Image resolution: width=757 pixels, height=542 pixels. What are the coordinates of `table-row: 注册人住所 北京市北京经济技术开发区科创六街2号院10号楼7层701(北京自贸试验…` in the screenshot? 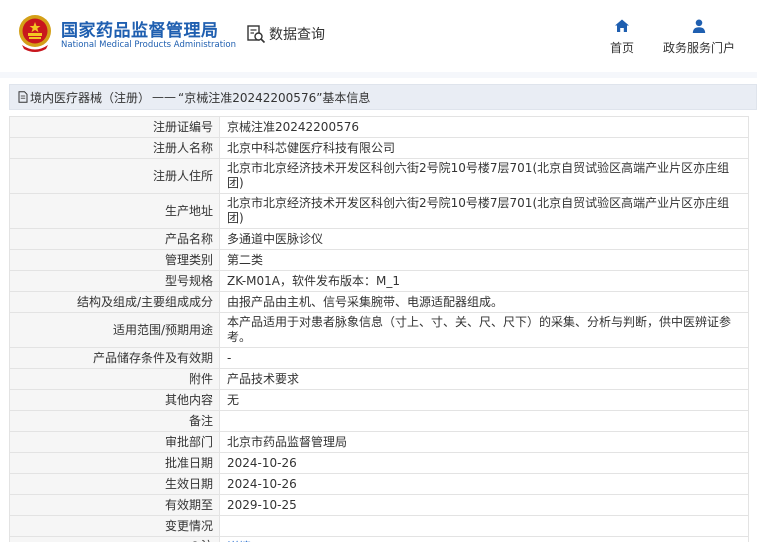 It's located at (379, 176).